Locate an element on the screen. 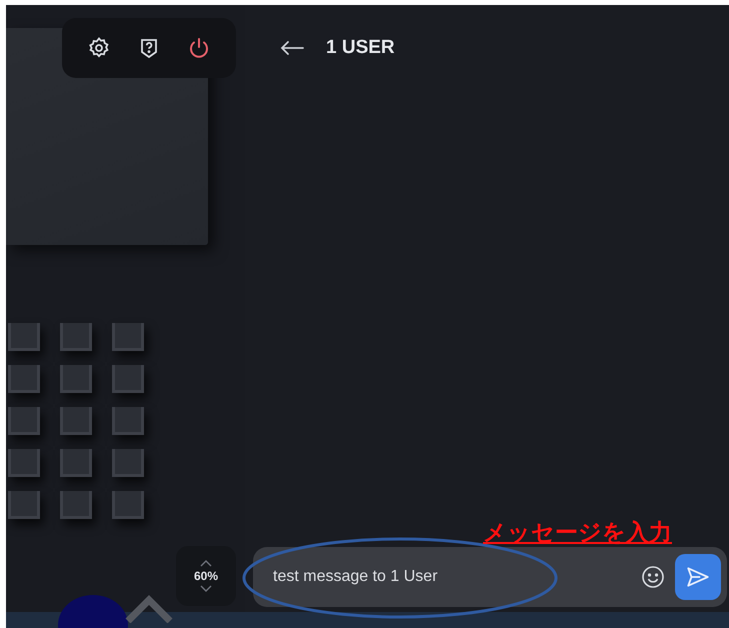  settings-icon is located at coordinates (99, 48).